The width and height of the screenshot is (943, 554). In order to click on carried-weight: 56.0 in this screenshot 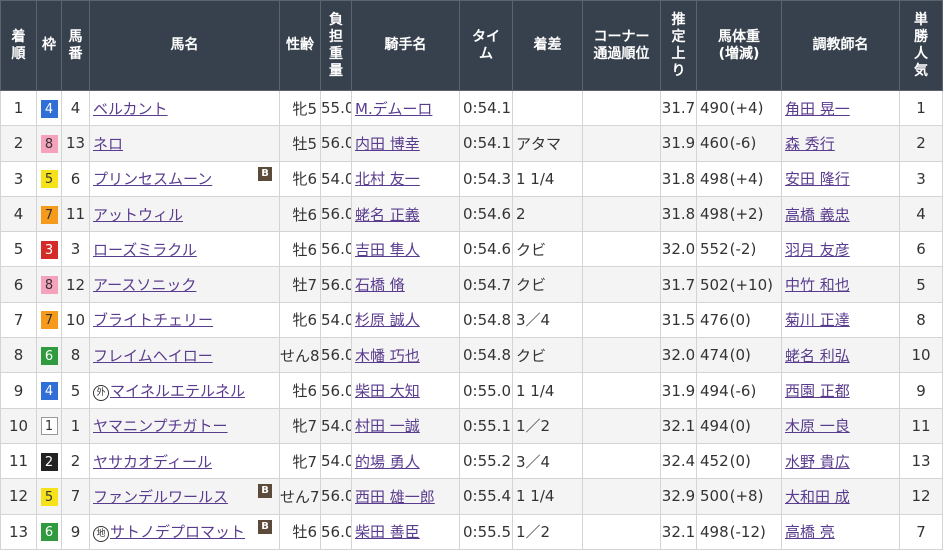, I will do `click(336, 355)`.